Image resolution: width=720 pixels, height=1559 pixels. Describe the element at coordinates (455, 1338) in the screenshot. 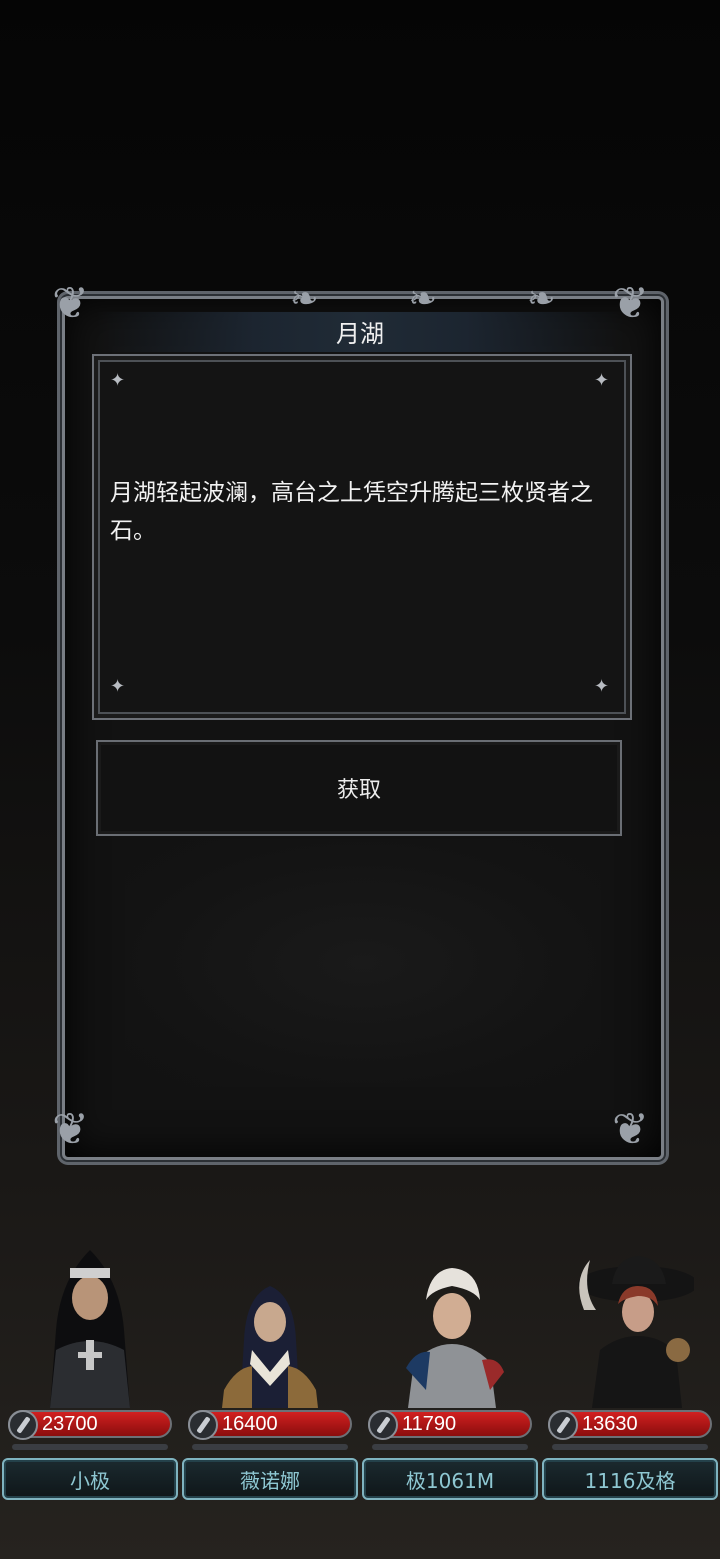

I see `knight-portrait-icon` at that location.